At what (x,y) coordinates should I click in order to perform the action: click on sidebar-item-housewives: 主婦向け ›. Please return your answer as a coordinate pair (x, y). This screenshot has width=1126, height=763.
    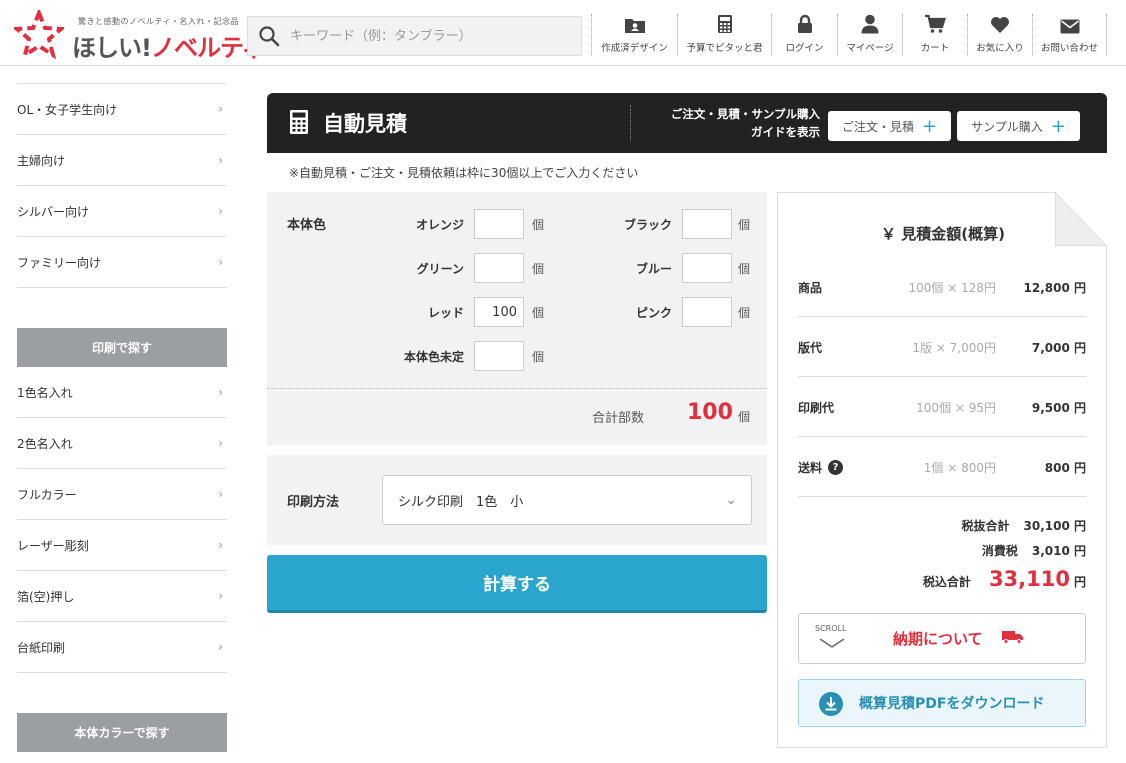
    Looking at the image, I should click on (122, 160).